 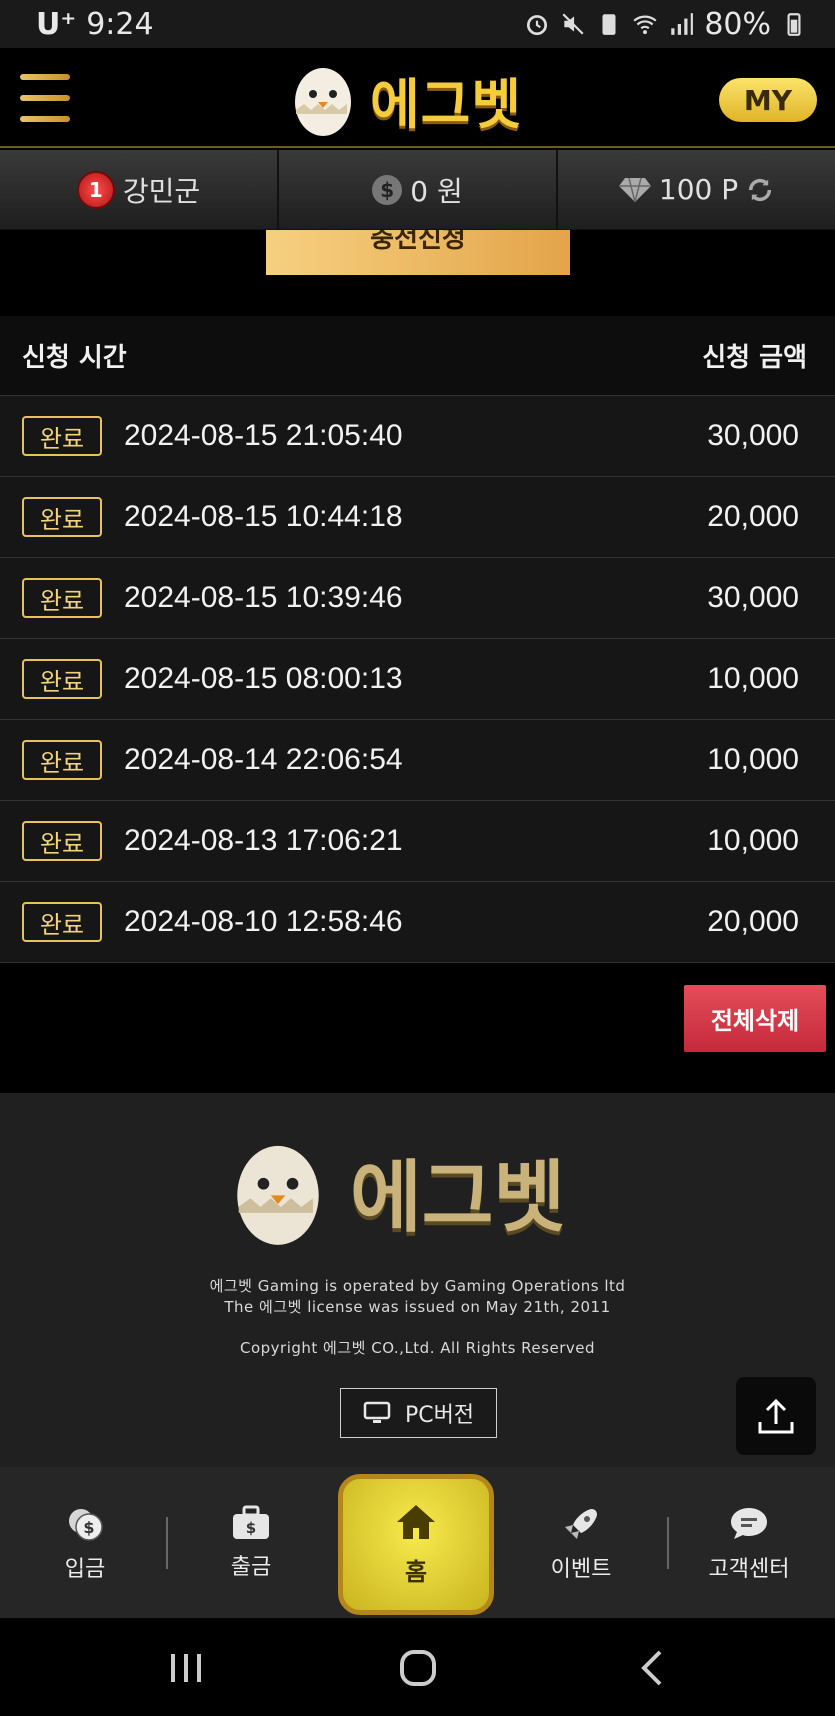 I want to click on chat-bubble-icon, so click(x=749, y=1523).